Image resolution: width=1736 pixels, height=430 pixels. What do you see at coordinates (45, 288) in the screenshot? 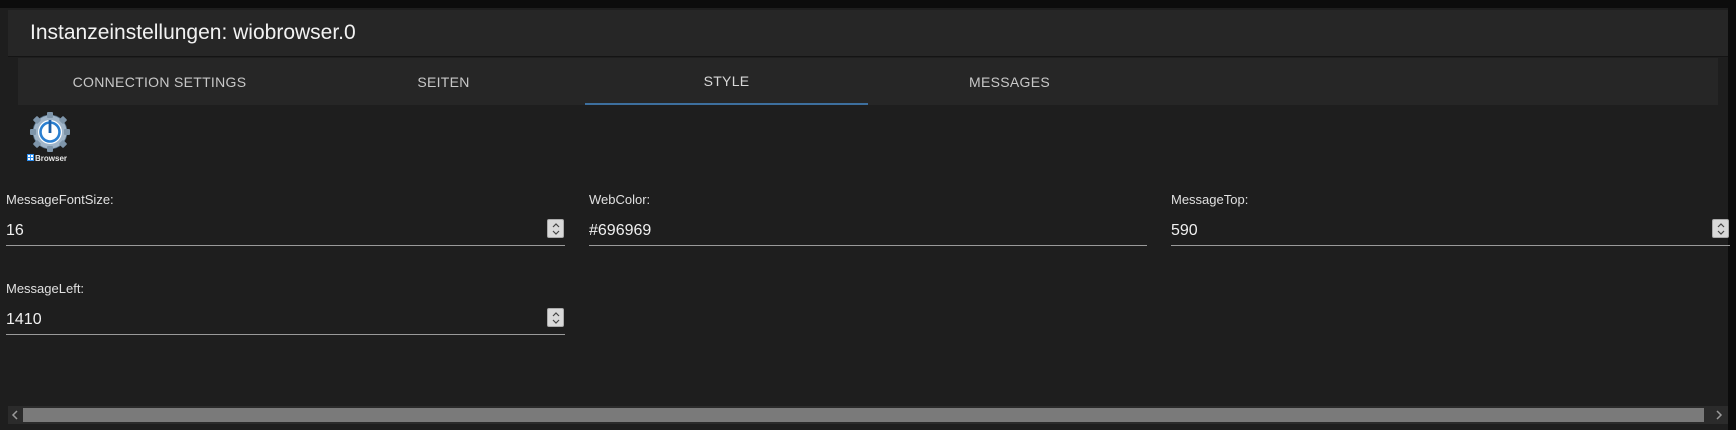
I see `message-left-label: MessageLeft:` at bounding box center [45, 288].